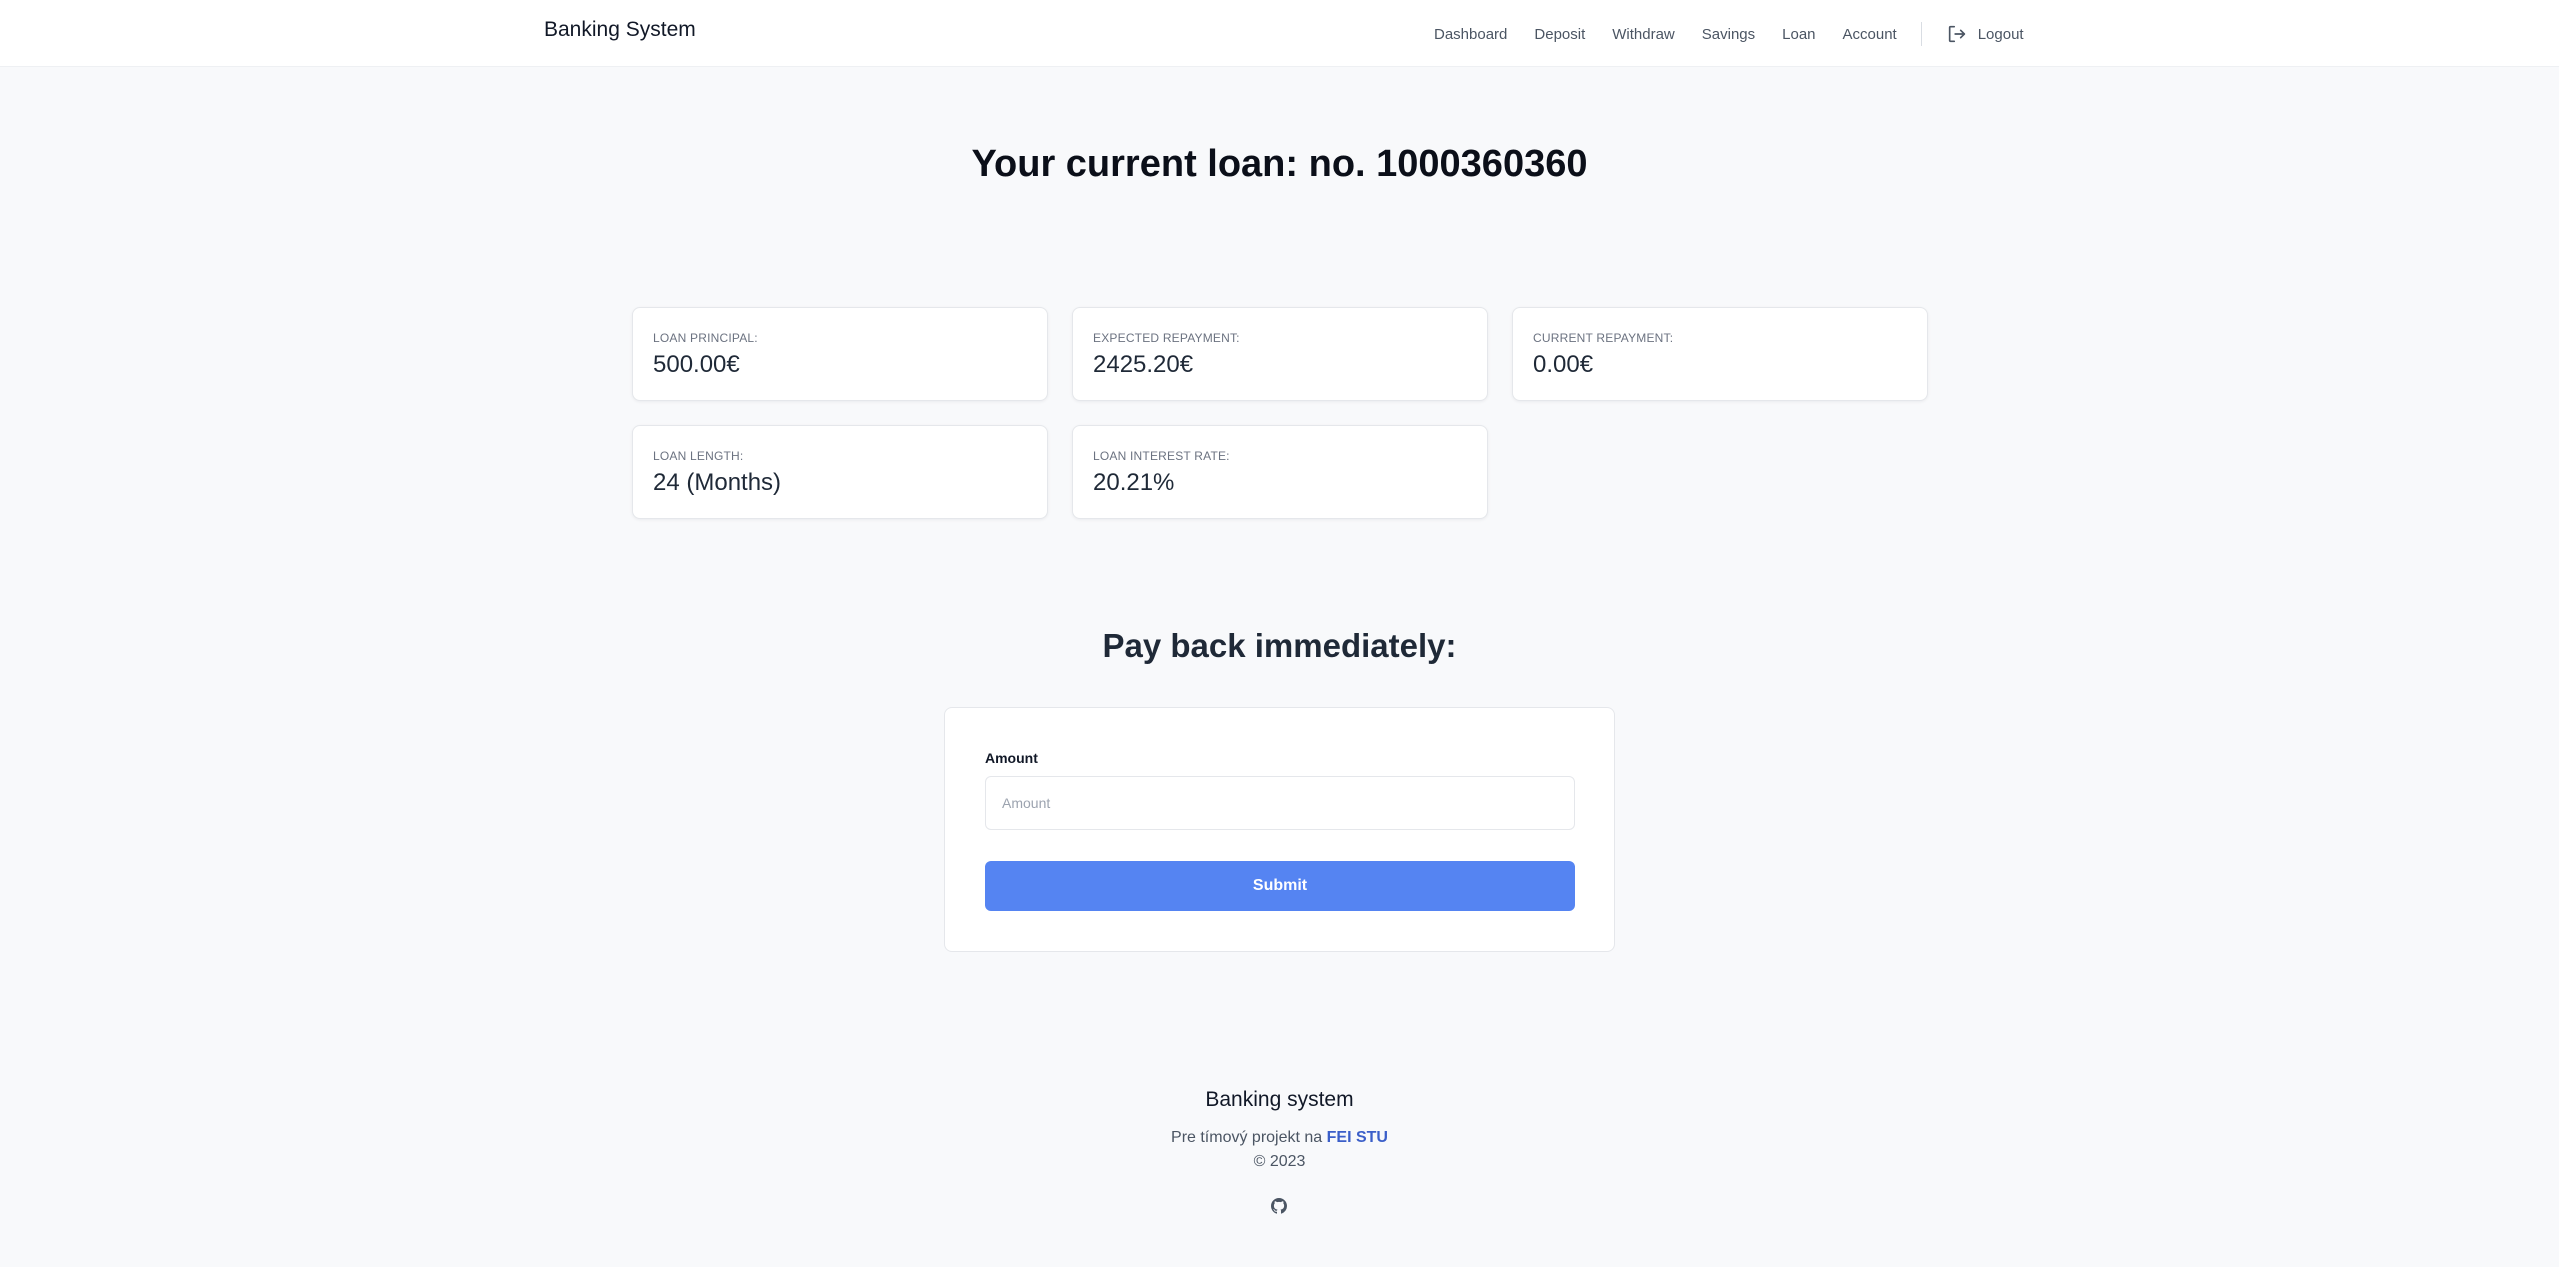 This screenshot has width=2559, height=1267. Describe the element at coordinates (705, 338) in the screenshot. I see `card-label: LOAN PRINCIPAL:` at that location.